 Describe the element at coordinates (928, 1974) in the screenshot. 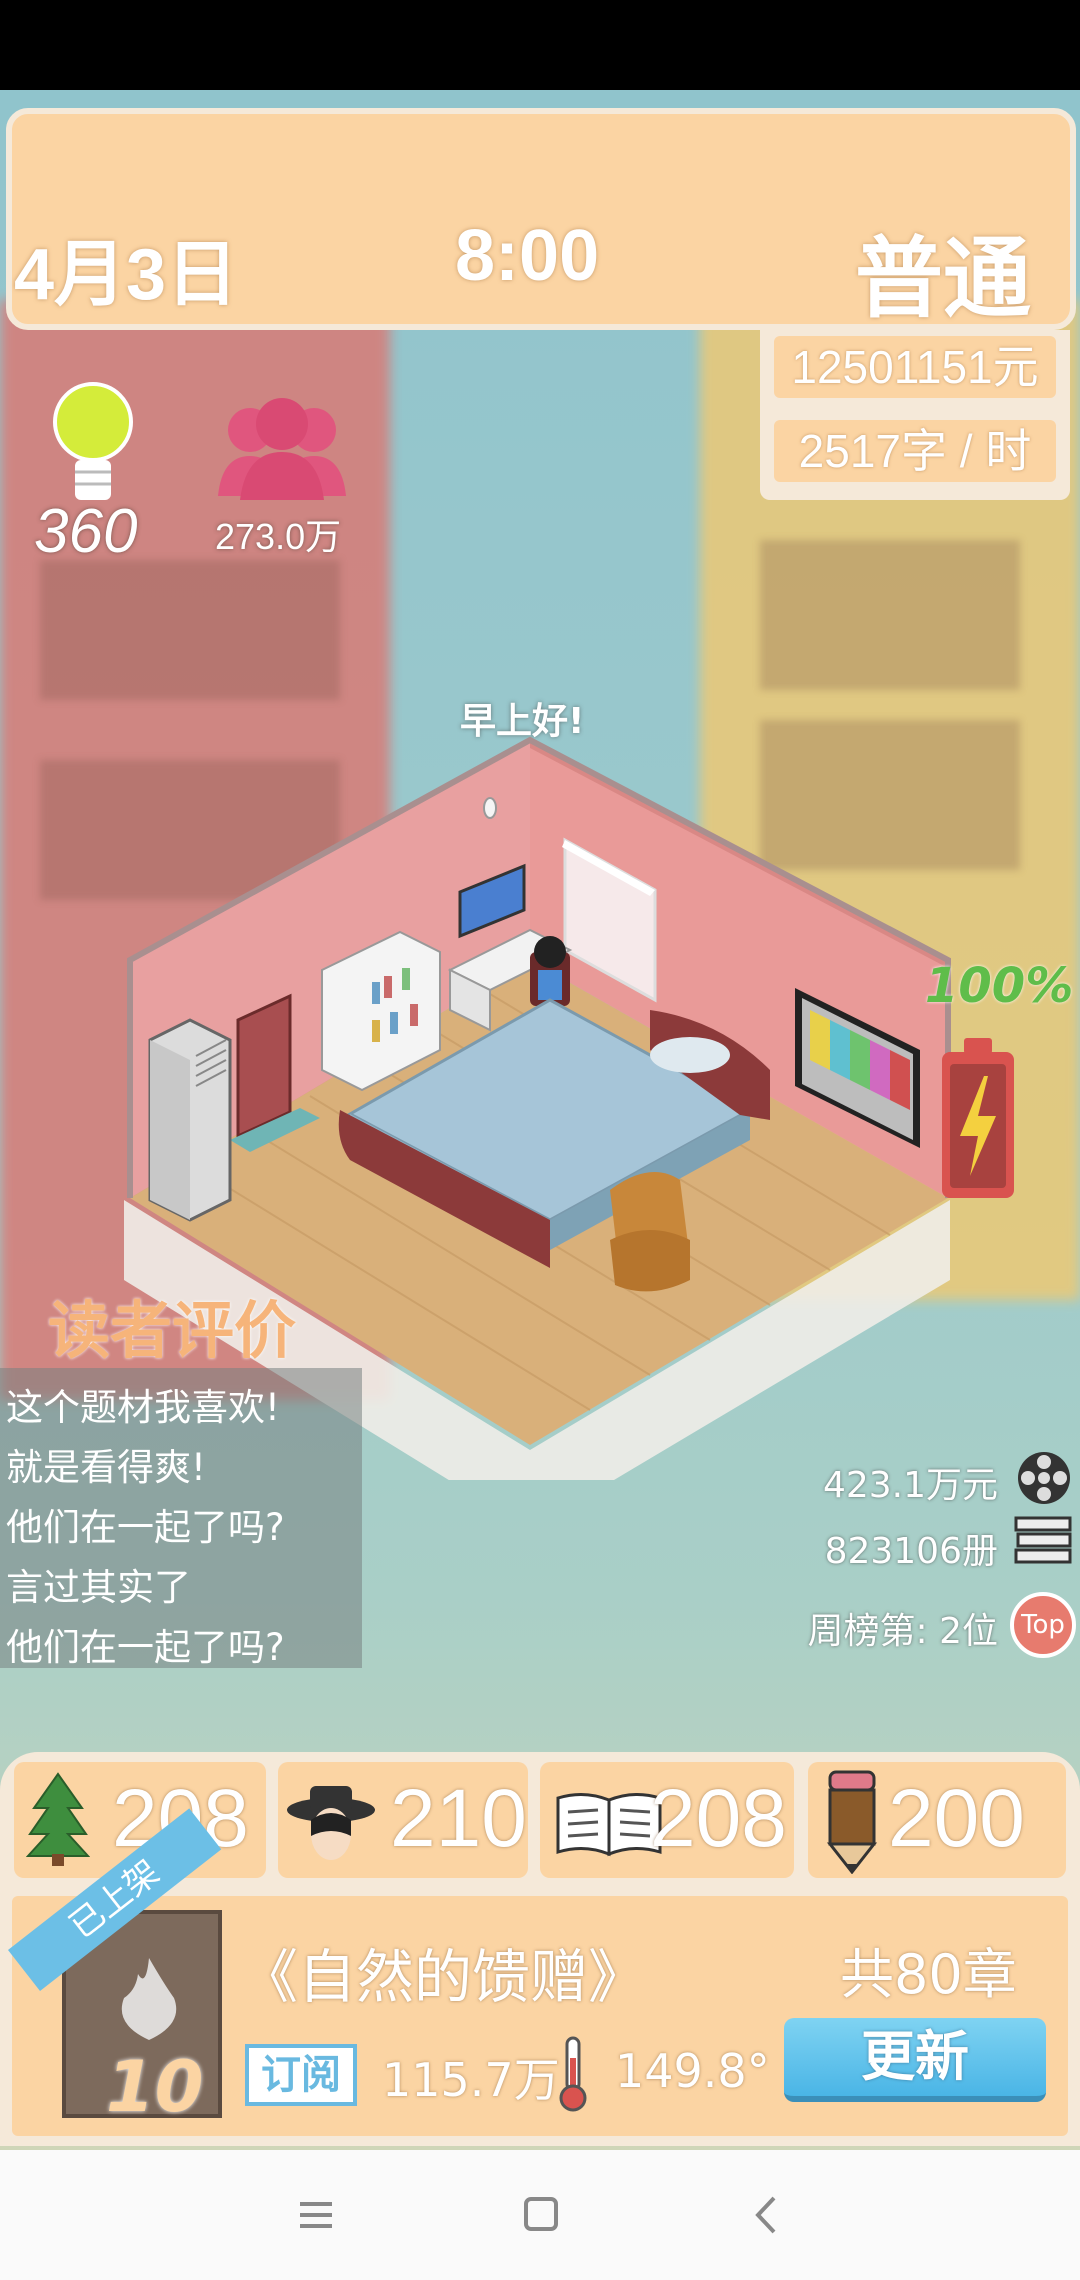

I see `chapter-count: 共80章` at that location.